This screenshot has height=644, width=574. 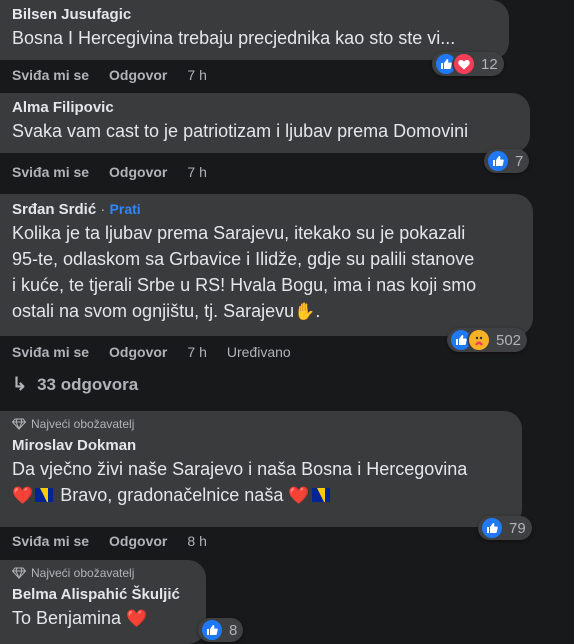 I want to click on view-replies-link: ↳ 33 odgovora, so click(x=75, y=384).